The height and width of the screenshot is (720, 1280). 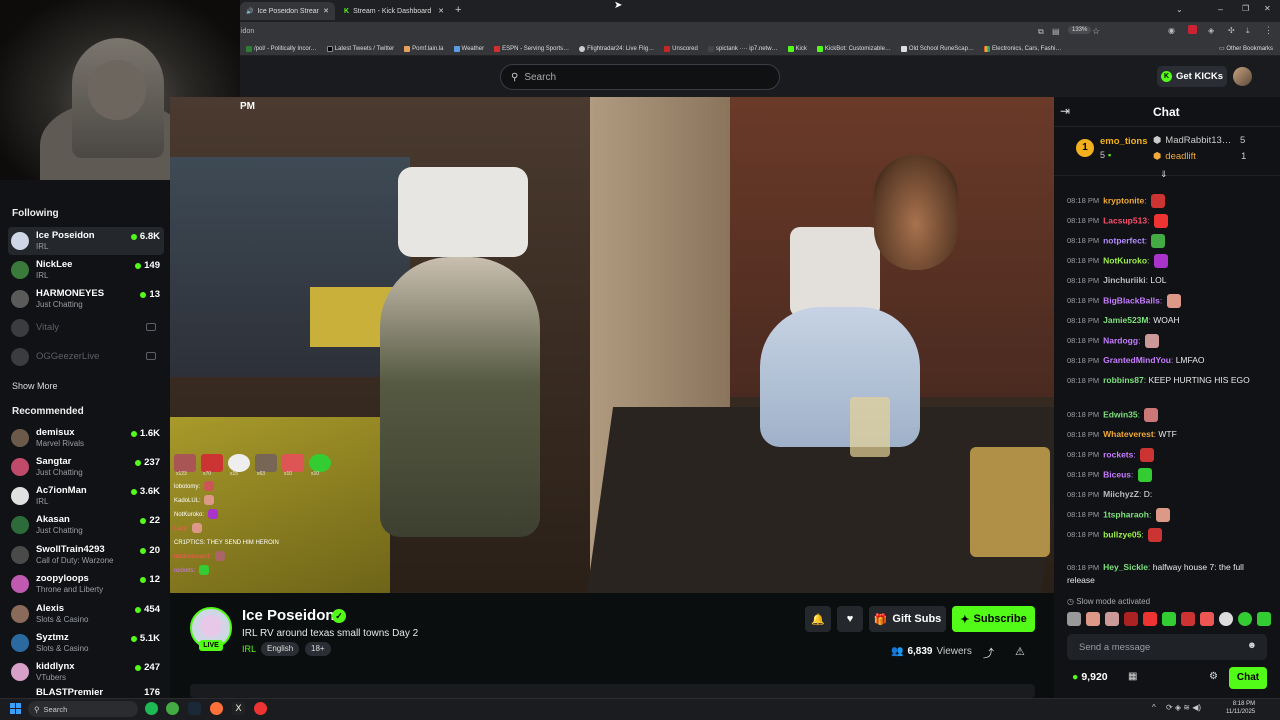 I want to click on bookmark-item: Weather, so click(x=468, y=48).